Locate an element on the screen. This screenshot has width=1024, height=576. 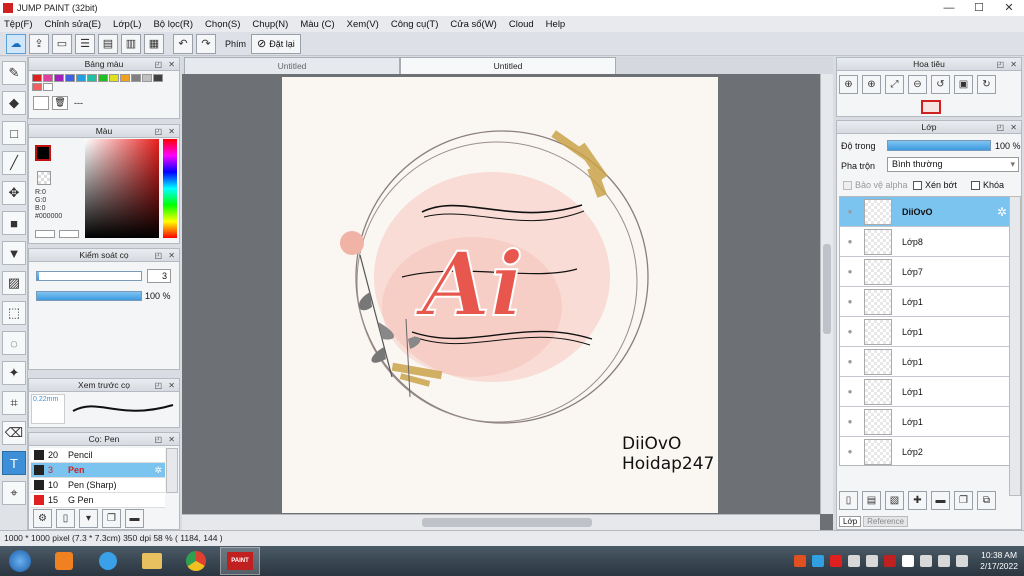
gradient-tool-icon: ▨ is located at coordinates (14, 283).